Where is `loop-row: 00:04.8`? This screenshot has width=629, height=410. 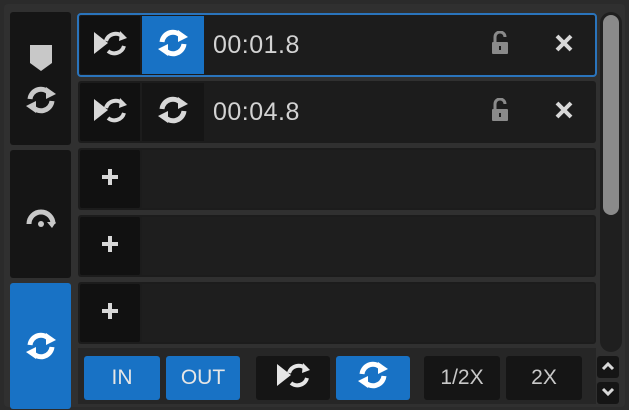 loop-row: 00:04.8 is located at coordinates (337, 112).